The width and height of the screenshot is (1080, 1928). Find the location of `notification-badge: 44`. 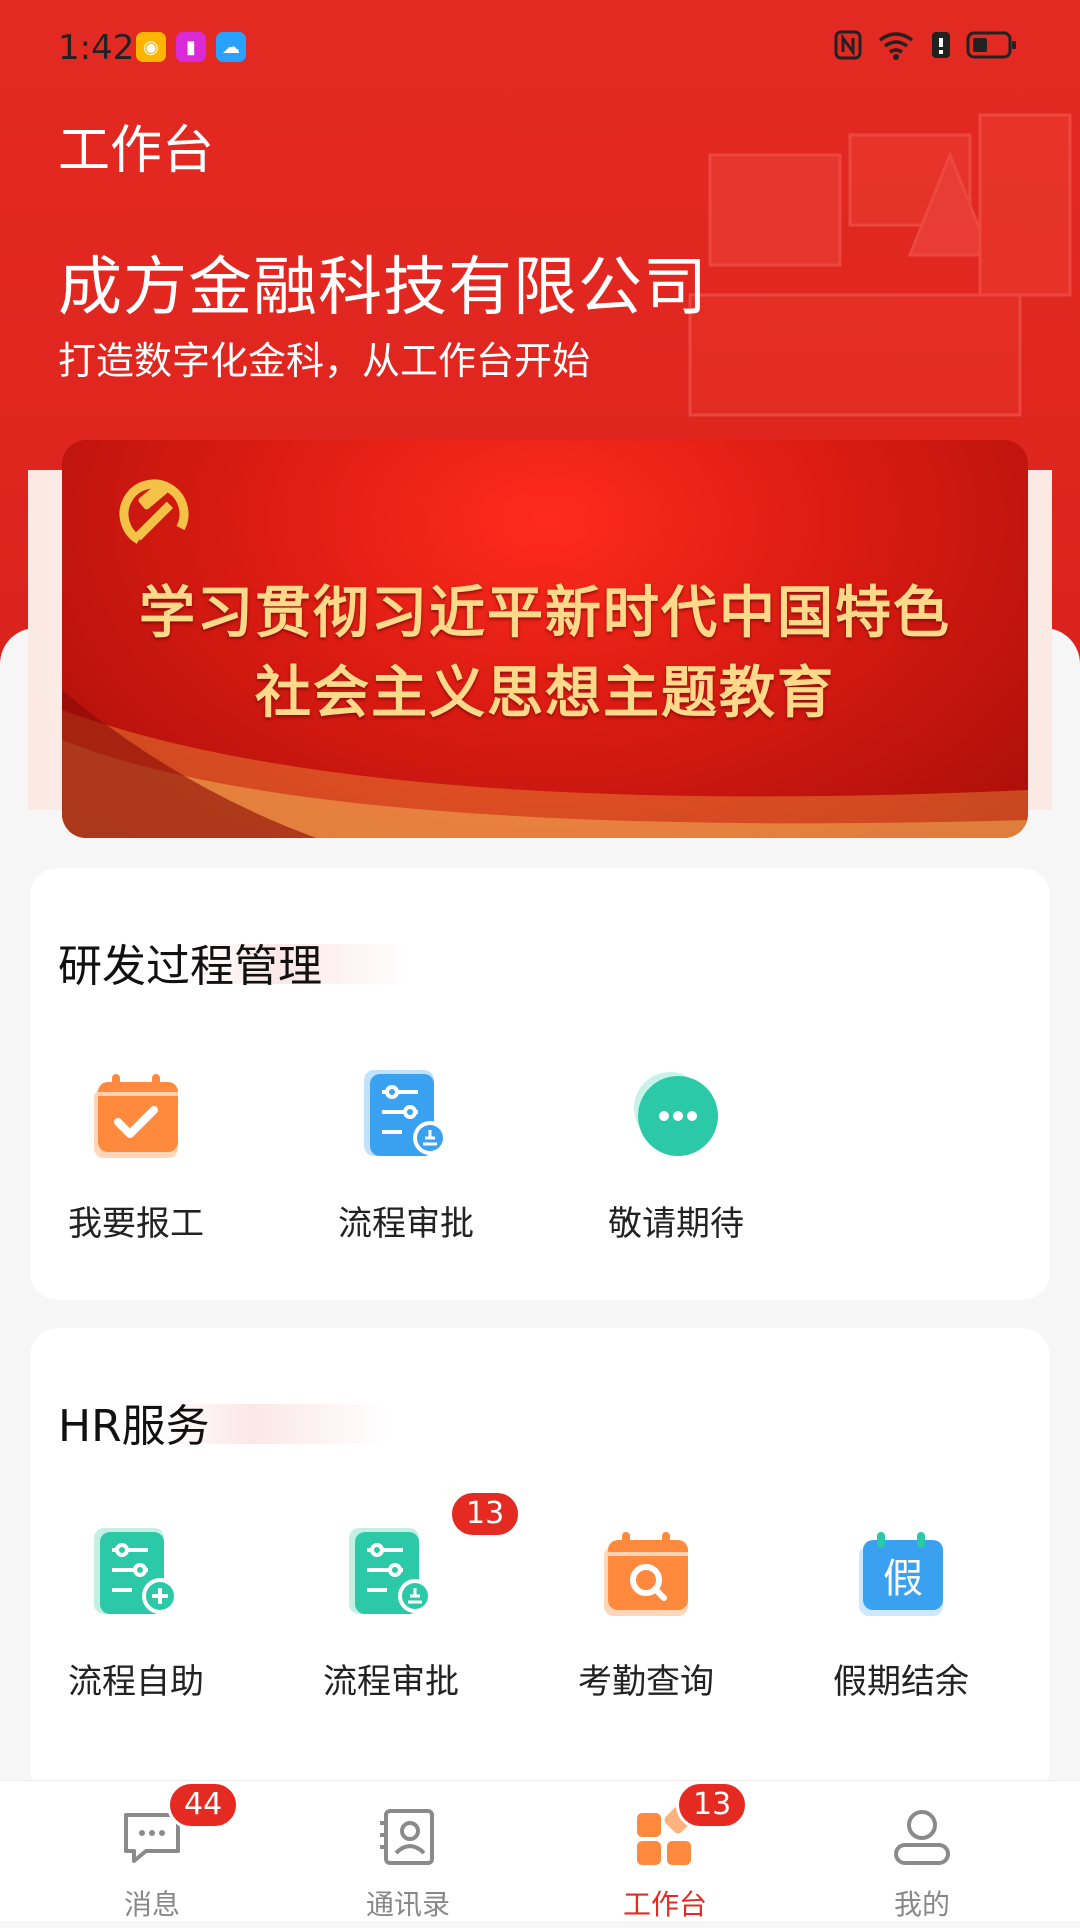

notification-badge: 44 is located at coordinates (203, 1805).